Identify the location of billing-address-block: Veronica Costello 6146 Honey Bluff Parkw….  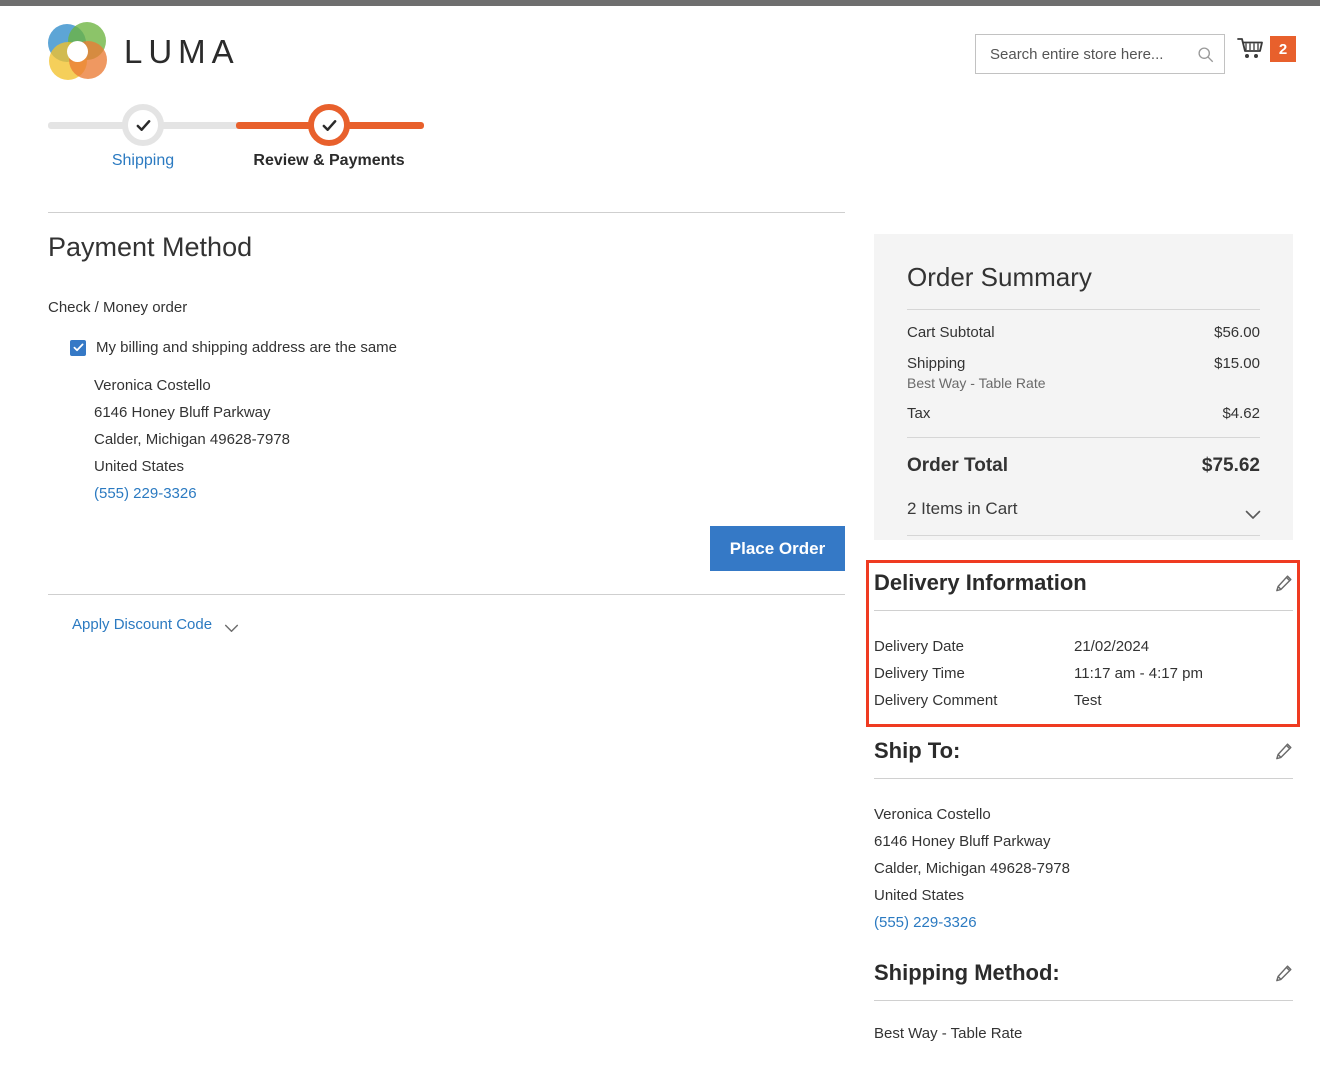
(192, 439).